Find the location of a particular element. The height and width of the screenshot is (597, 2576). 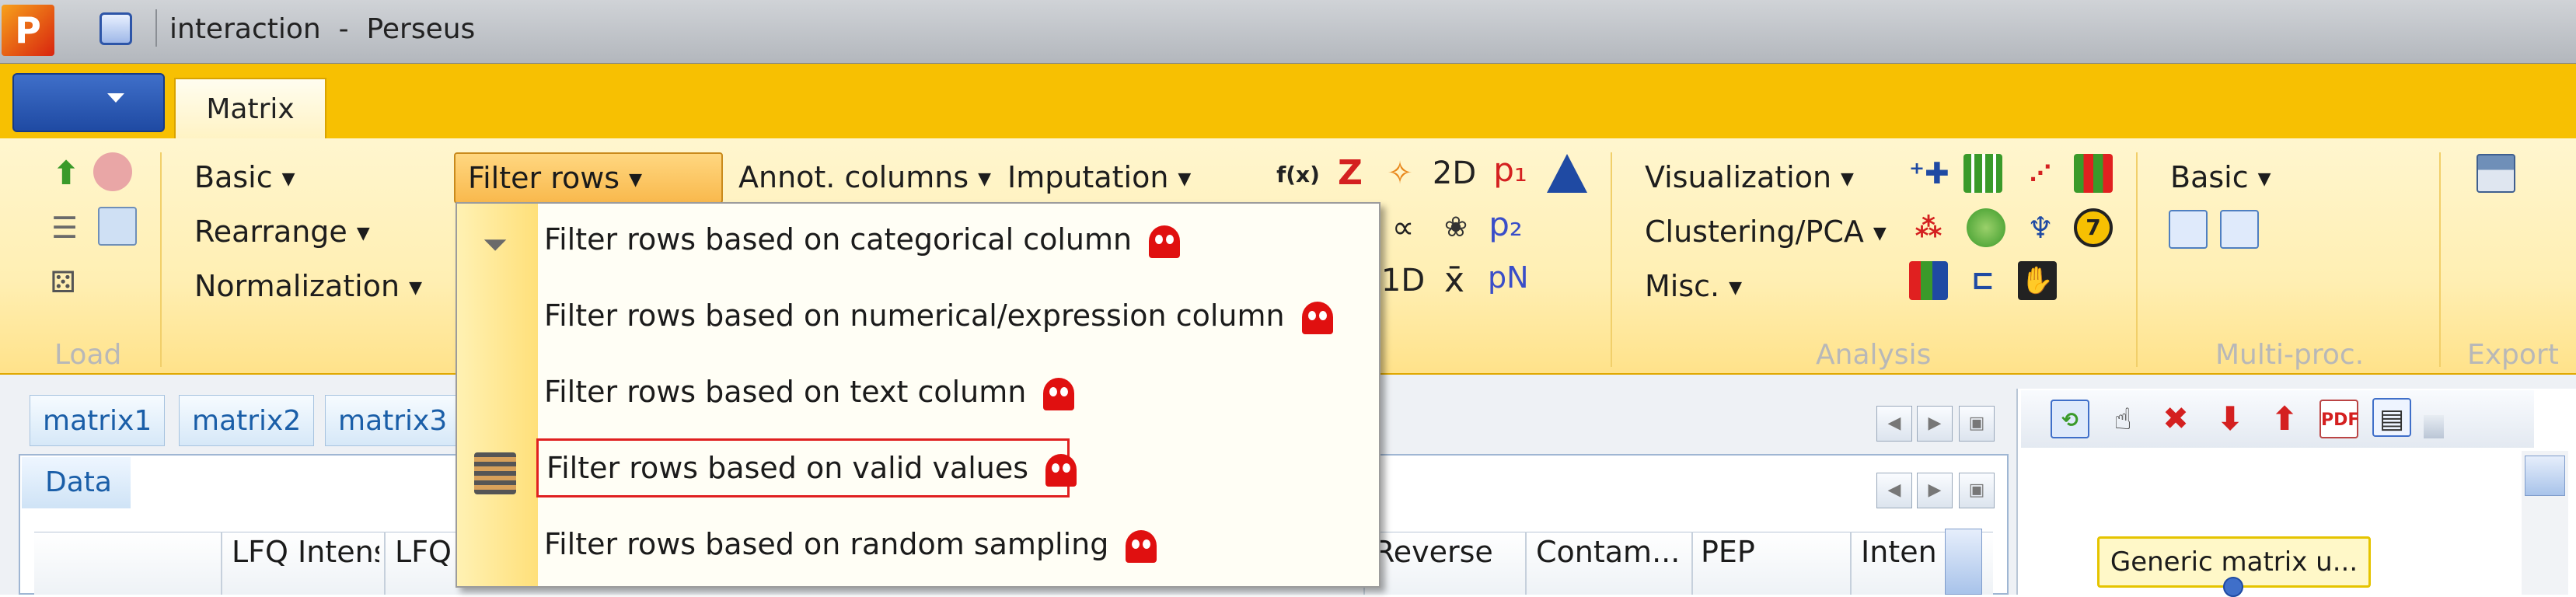

menu-item-text-column: Filter rows based on text column is located at coordinates (806, 391).